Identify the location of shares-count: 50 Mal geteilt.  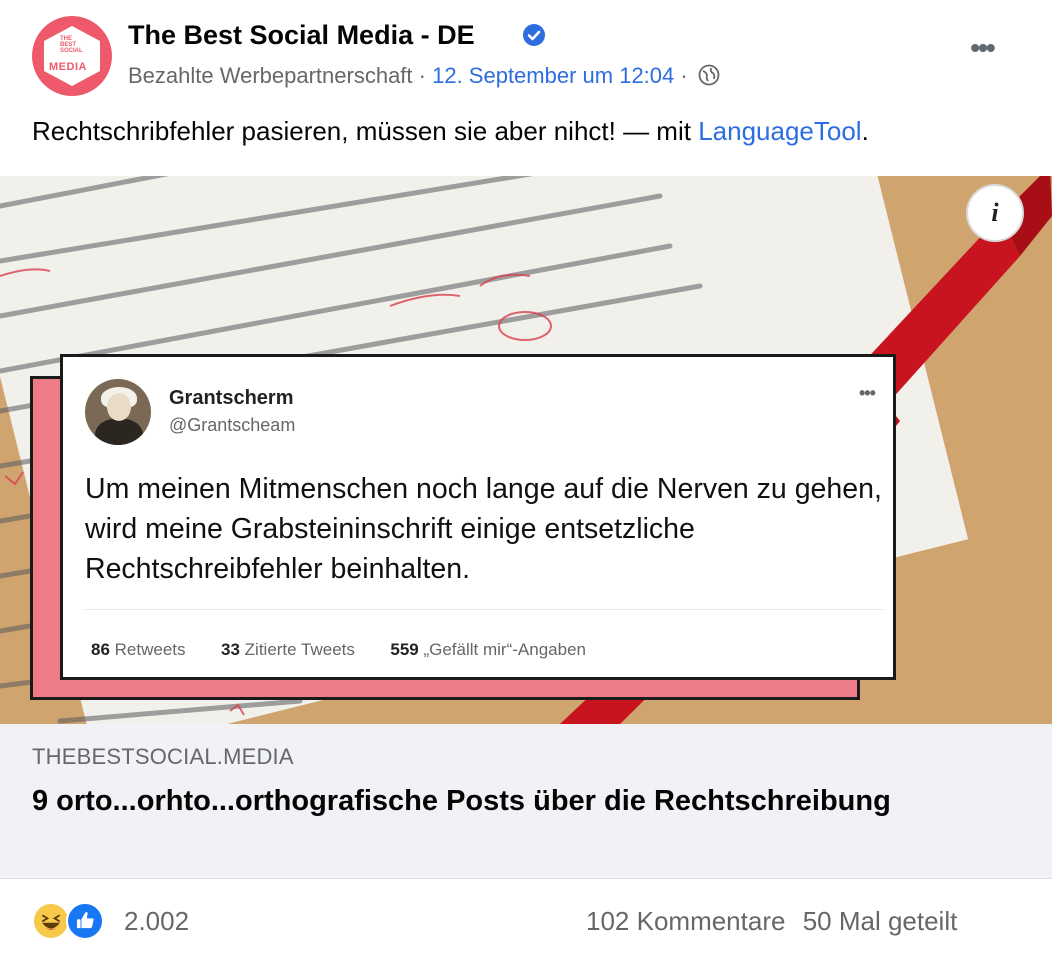
(880, 921).